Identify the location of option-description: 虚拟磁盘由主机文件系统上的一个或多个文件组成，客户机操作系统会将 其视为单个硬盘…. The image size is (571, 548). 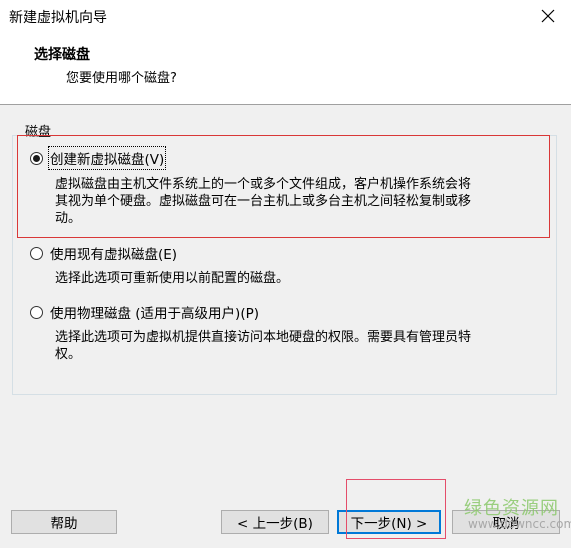
(300, 201).